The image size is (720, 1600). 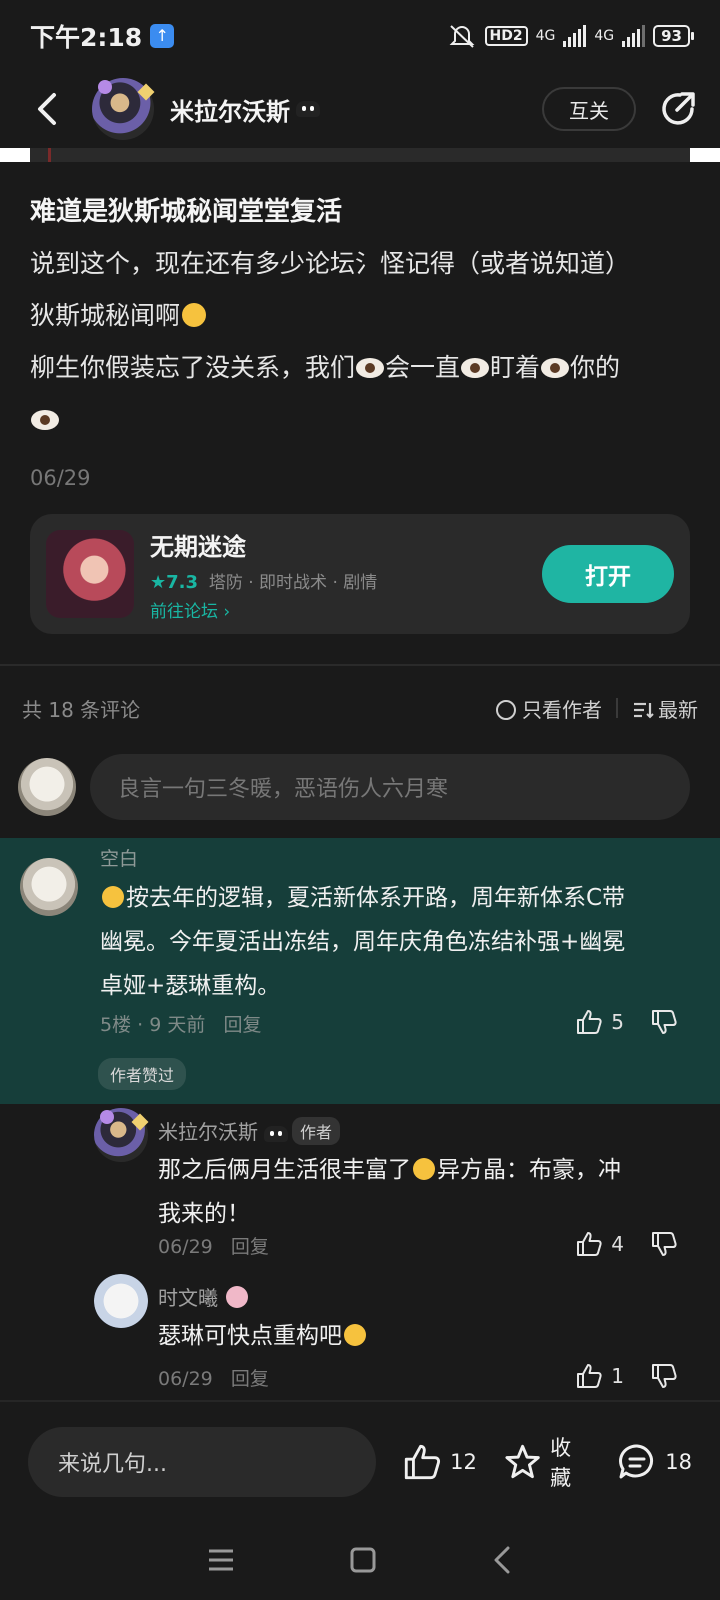 What do you see at coordinates (190, 986) in the screenshot?
I see `comment-text-c: 卓娅+瑟琳重构。` at bounding box center [190, 986].